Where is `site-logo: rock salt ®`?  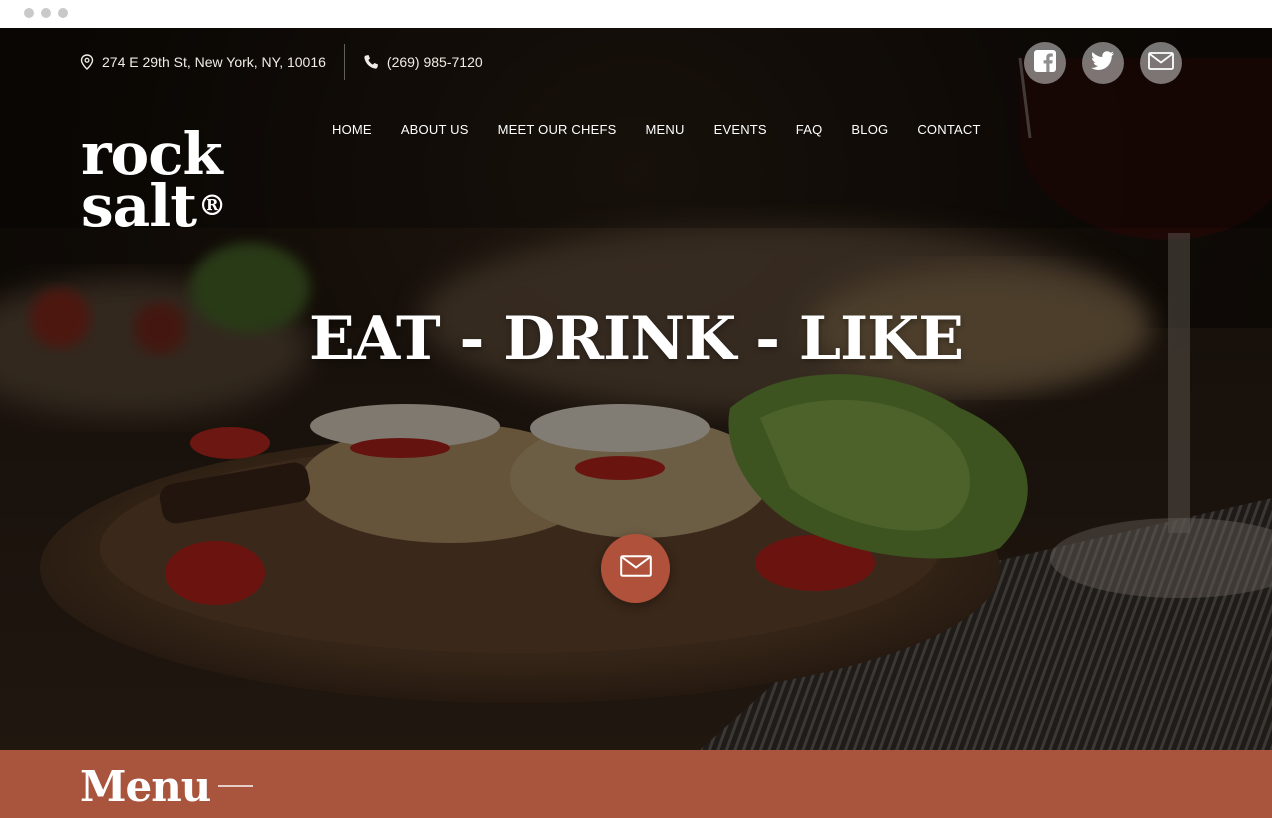
site-logo: rock salt ® is located at coordinates (153, 182).